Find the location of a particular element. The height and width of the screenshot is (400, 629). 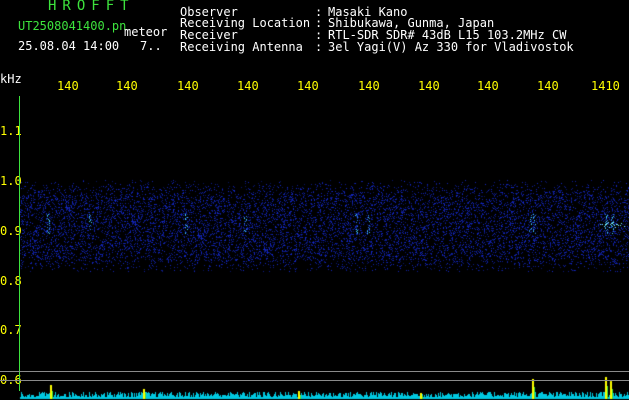

meteor-label: meteor is located at coordinates (146, 32).